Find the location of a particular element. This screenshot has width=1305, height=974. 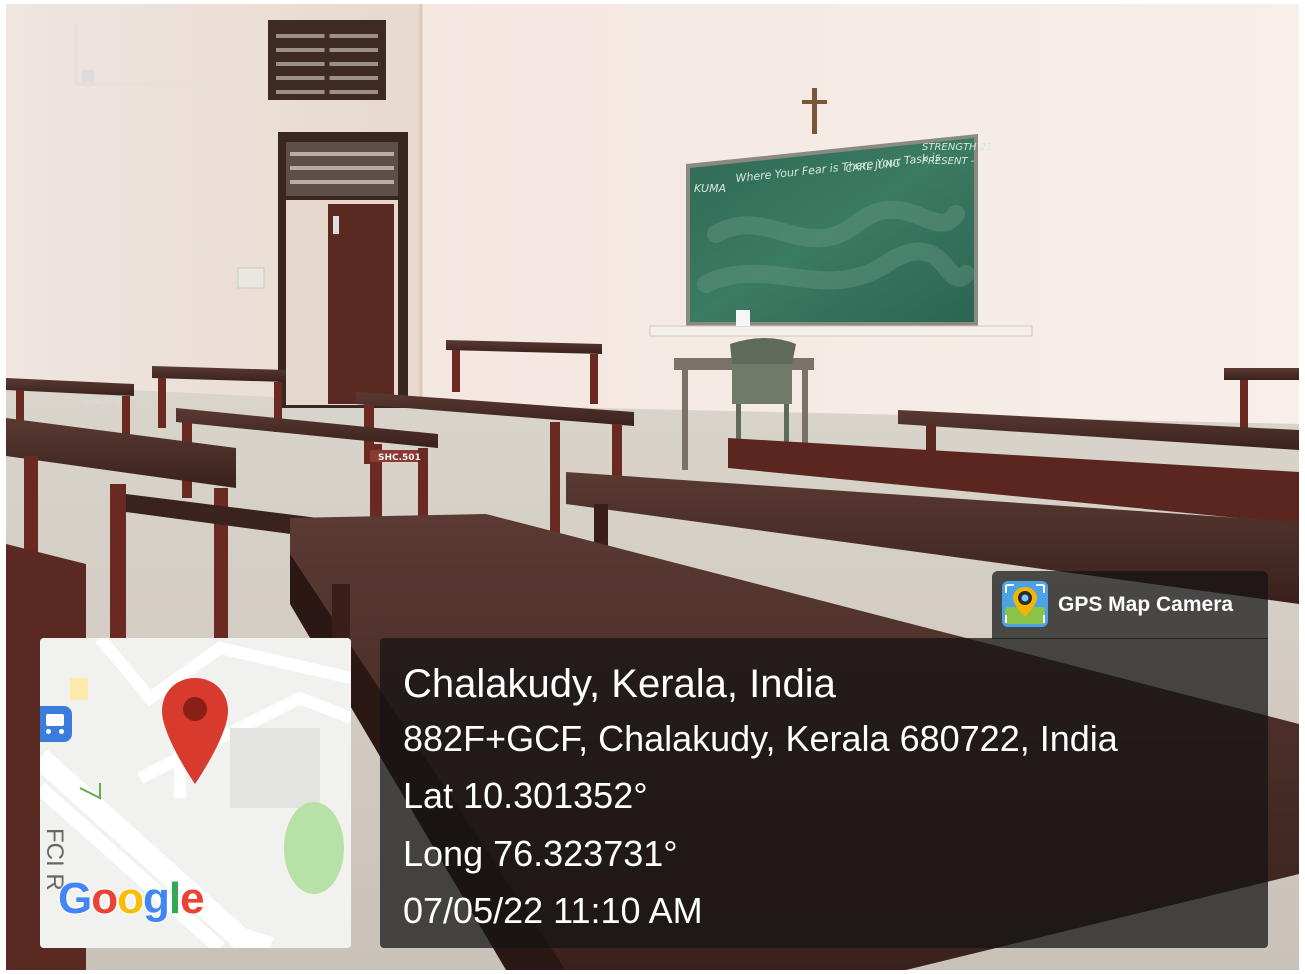

latitude: Lat 10.301352° is located at coordinates (525, 795).